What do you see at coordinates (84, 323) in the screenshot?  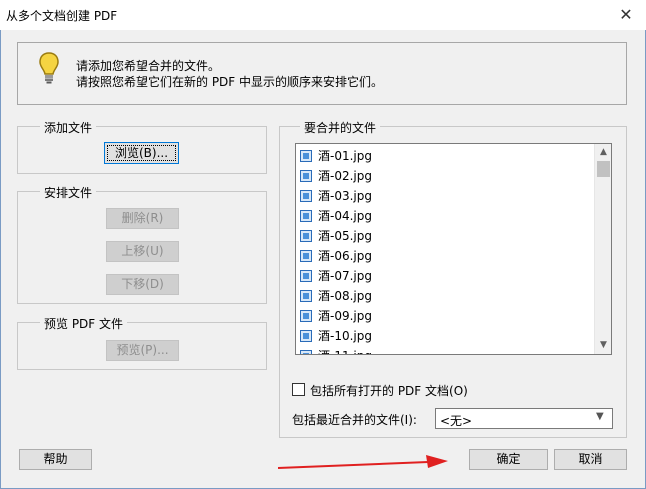 I see `preview-pdf-legend: 预览 PDF 文件` at bounding box center [84, 323].